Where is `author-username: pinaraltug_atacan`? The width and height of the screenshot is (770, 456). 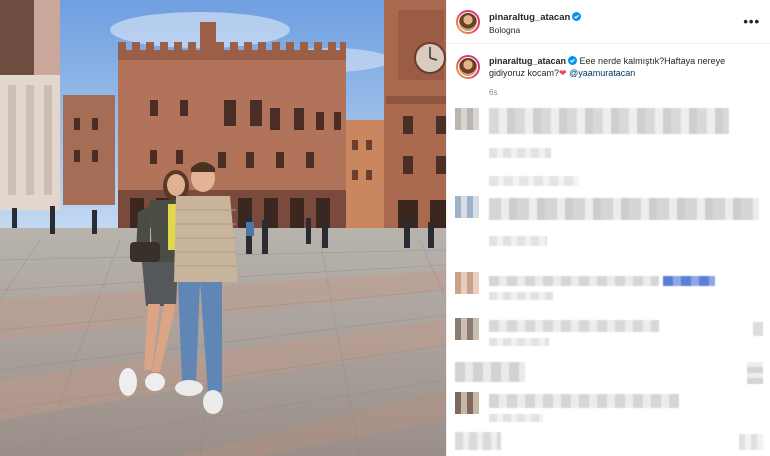 author-username: pinaraltug_atacan is located at coordinates (529, 17).